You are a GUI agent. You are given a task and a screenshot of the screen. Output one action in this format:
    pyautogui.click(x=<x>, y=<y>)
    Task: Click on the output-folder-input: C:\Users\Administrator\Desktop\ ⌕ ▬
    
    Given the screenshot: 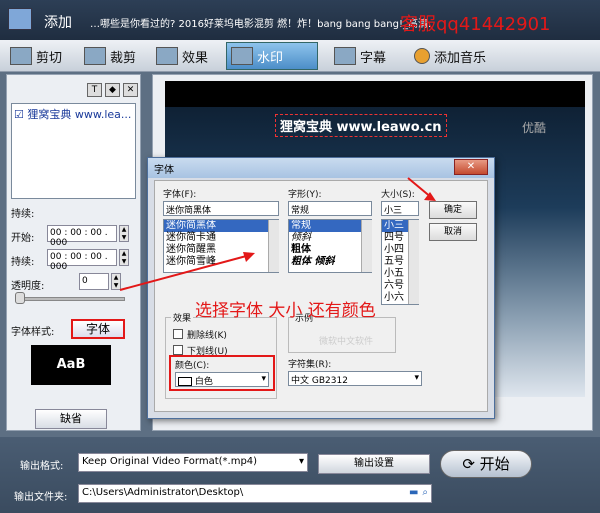 What is the action you would take?
    pyautogui.click(x=255, y=493)
    